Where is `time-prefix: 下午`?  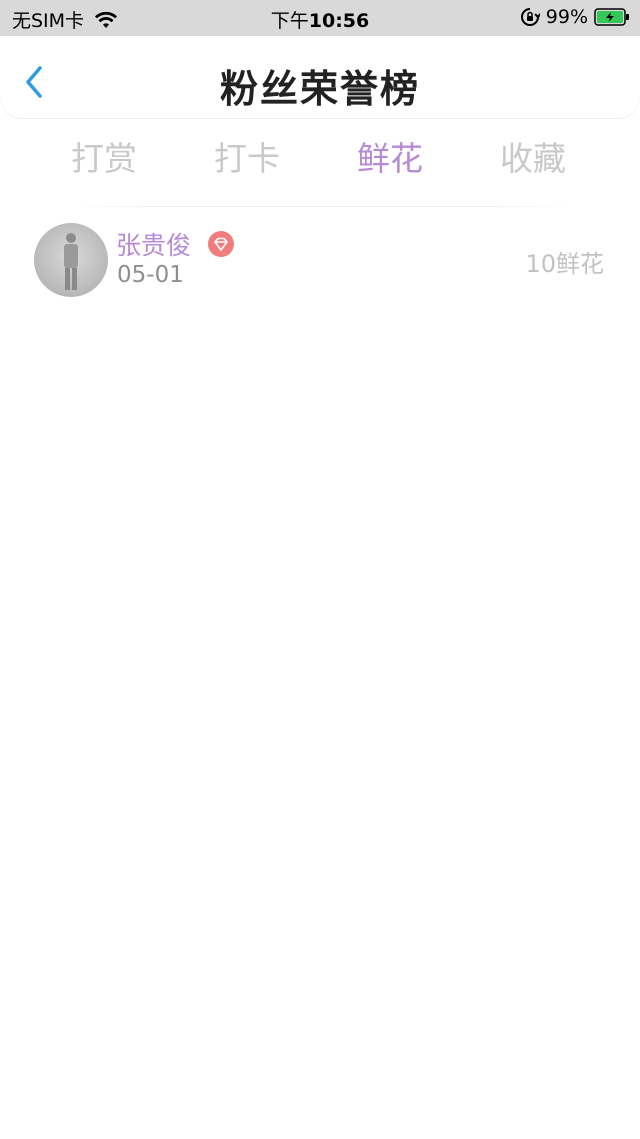
time-prefix: 下午 is located at coordinates (289, 21).